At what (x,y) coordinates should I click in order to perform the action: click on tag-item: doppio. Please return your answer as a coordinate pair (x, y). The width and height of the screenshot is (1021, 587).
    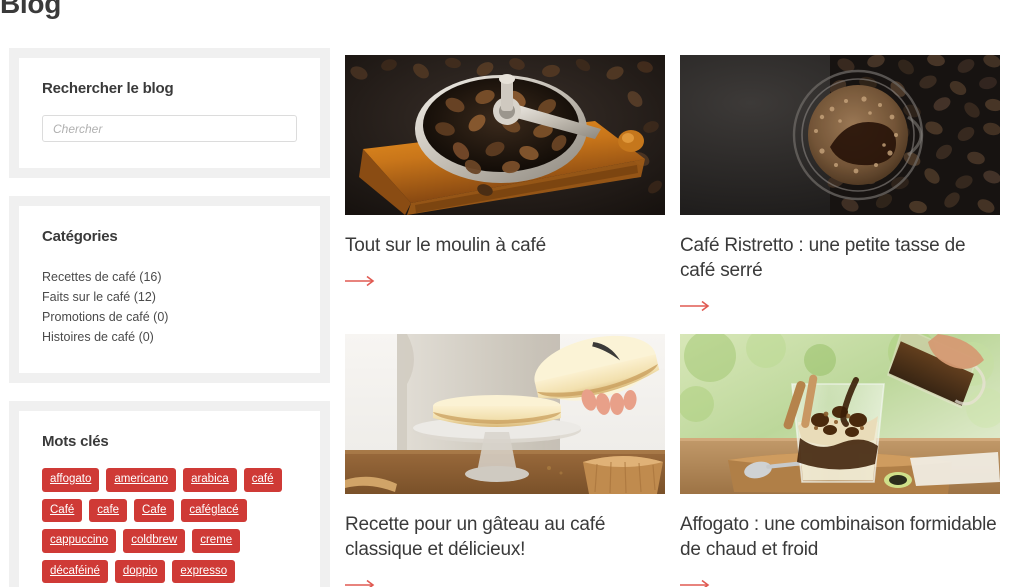
    Looking at the image, I should click on (140, 571).